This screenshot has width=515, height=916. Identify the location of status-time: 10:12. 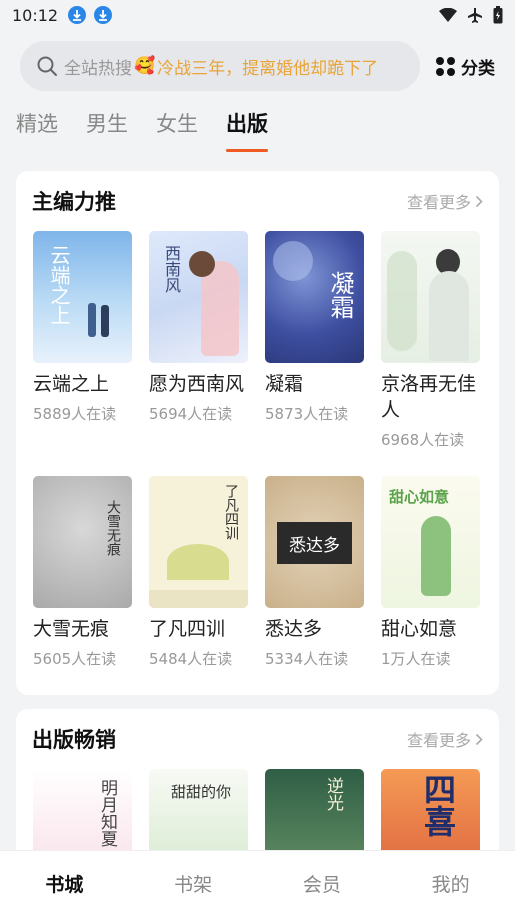
(35, 15).